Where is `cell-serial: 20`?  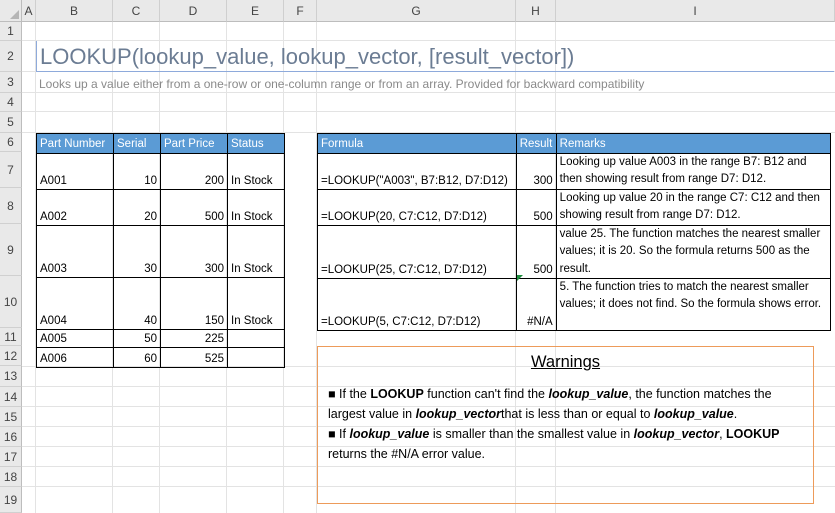 cell-serial: 20 is located at coordinates (137, 207).